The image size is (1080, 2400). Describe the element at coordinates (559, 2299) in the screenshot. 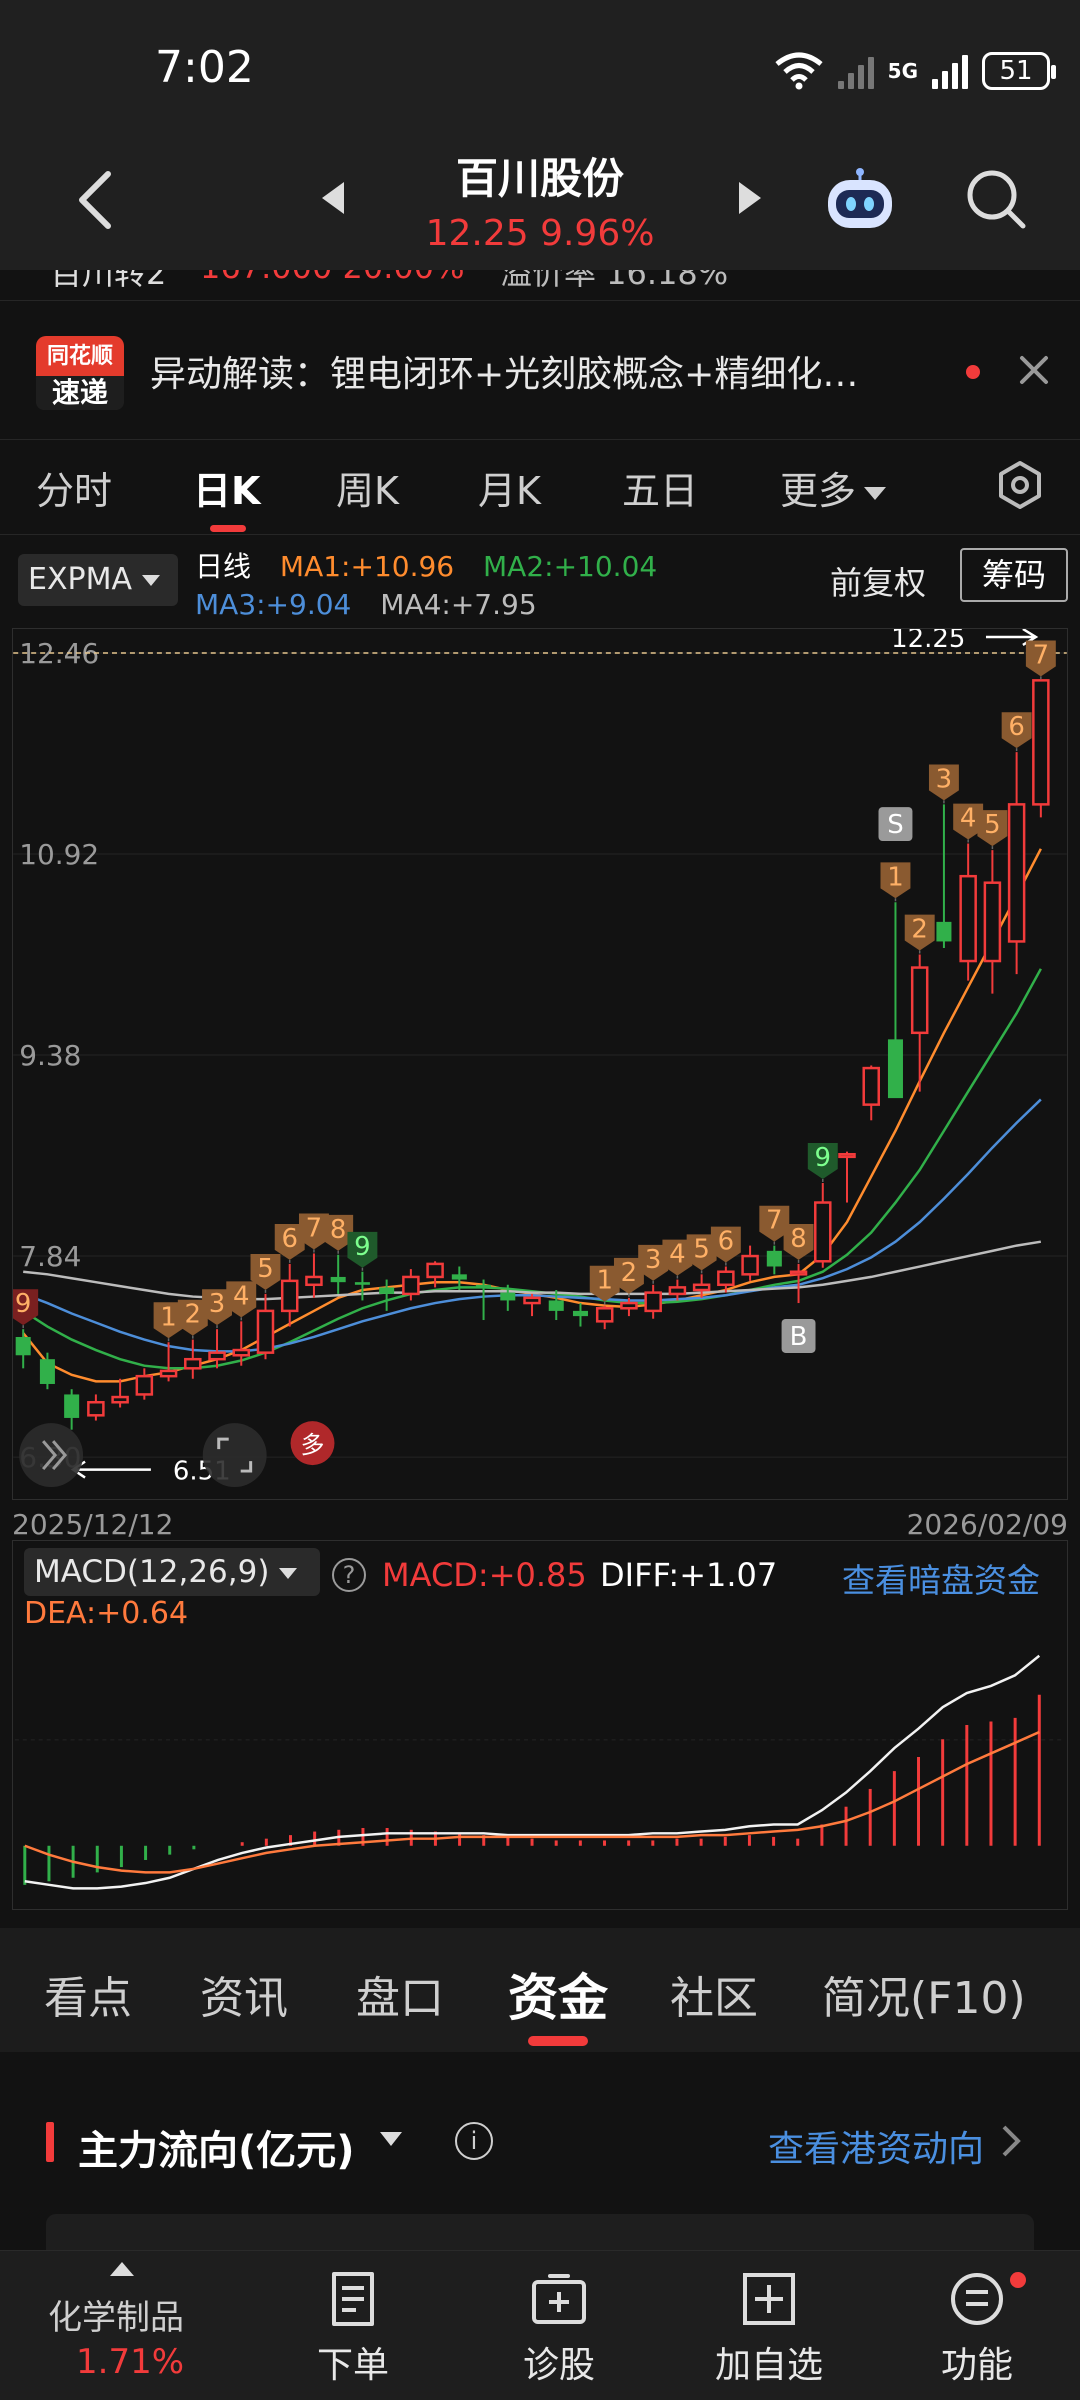

I see `diagnose-icon` at that location.